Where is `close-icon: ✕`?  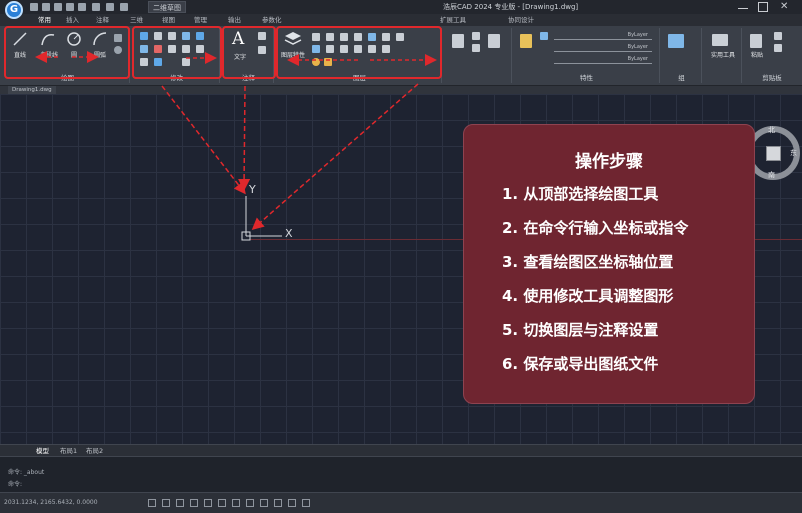
close-icon: ✕ is located at coordinates (785, 7).